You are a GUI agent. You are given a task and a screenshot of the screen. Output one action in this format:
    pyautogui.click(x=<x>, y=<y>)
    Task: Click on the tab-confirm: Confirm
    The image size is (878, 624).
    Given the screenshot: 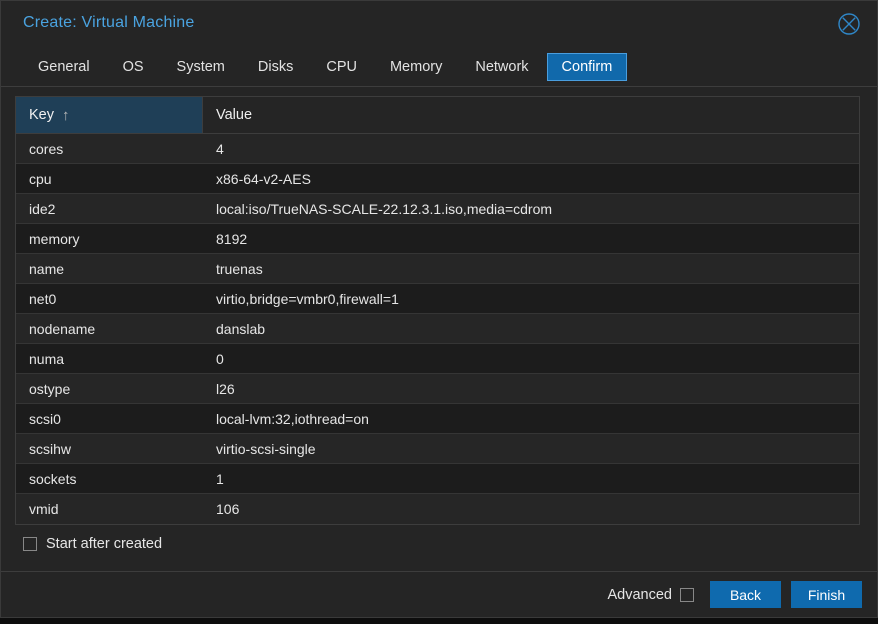 What is the action you would take?
    pyautogui.click(x=587, y=66)
    